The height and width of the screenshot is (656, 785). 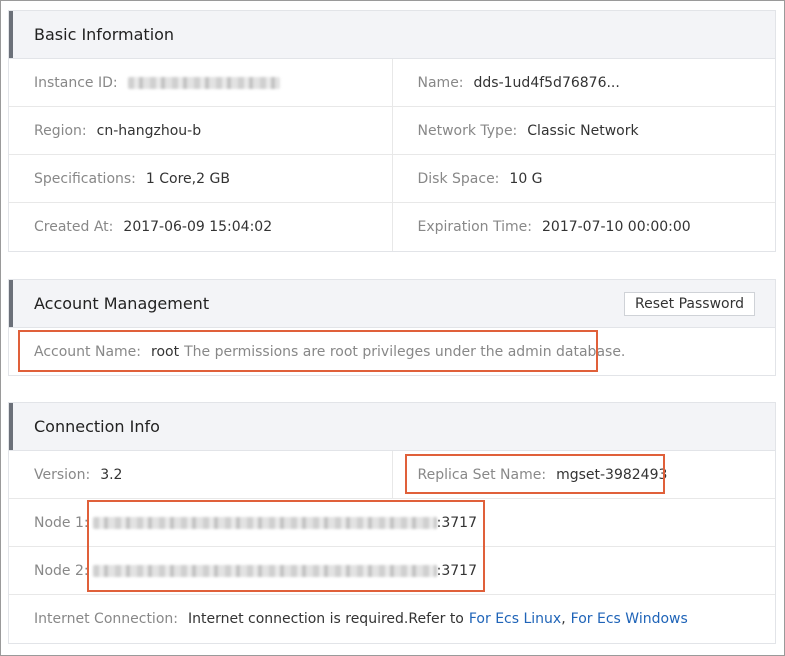 What do you see at coordinates (149, 130) in the screenshot?
I see `region-value: cn-hangzhou-b` at bounding box center [149, 130].